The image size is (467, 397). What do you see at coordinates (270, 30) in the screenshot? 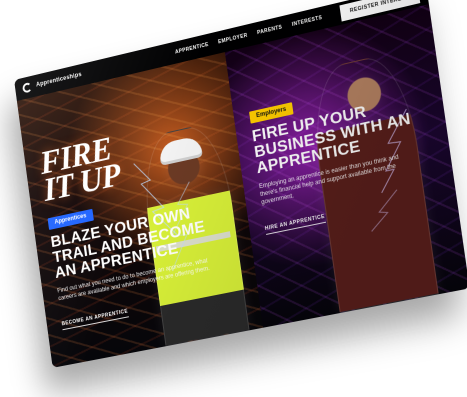
I see `nav-item-parents: PARENTS` at bounding box center [270, 30].